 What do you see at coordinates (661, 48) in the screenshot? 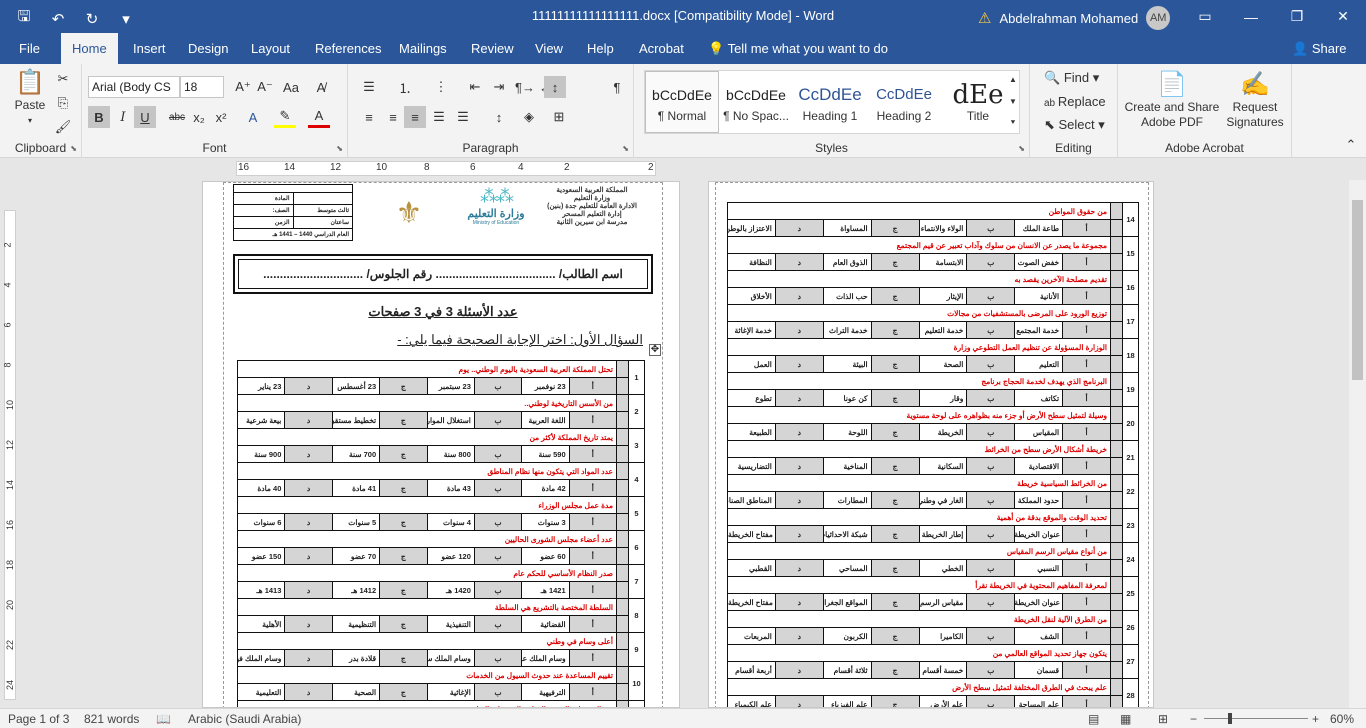
I see `tab-acrobat: Acrobat` at bounding box center [661, 48].